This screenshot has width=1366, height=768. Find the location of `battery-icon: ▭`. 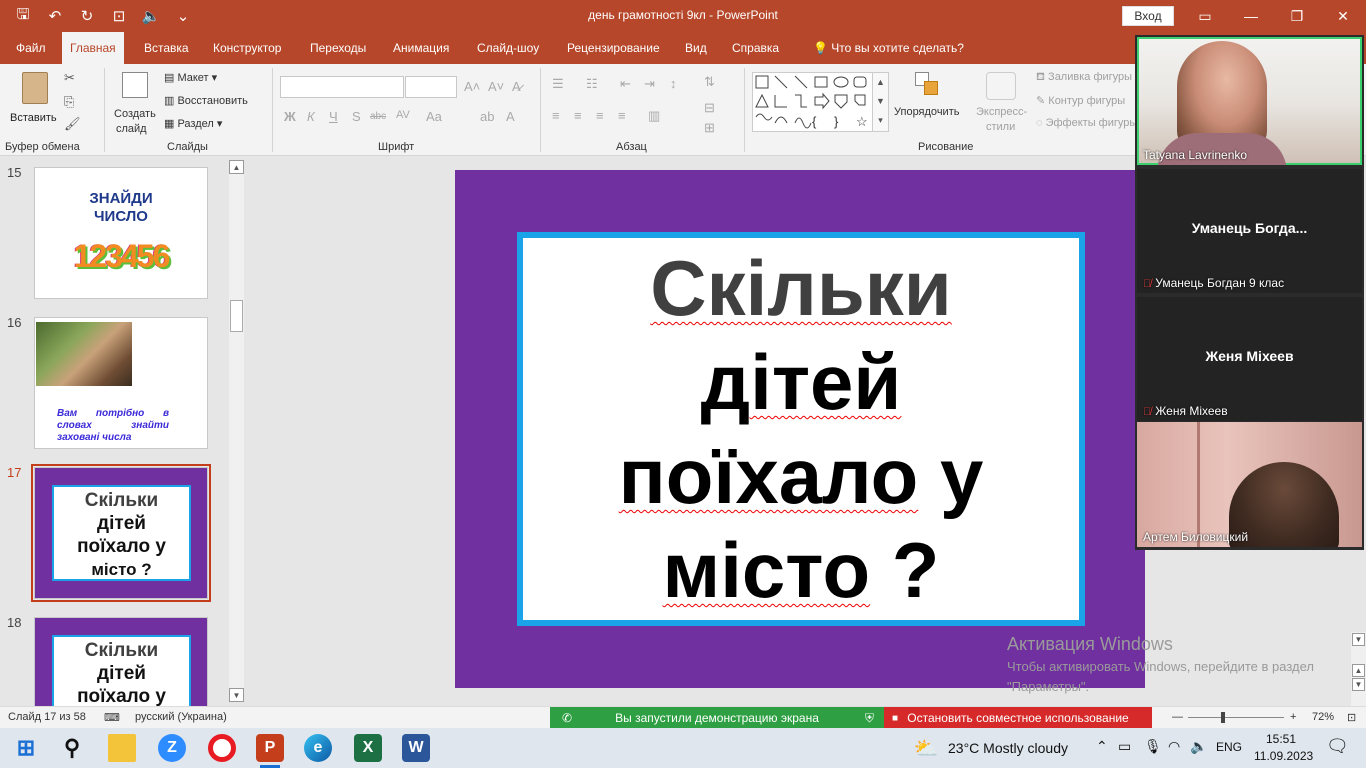

battery-icon: ▭ is located at coordinates (1124, 746).